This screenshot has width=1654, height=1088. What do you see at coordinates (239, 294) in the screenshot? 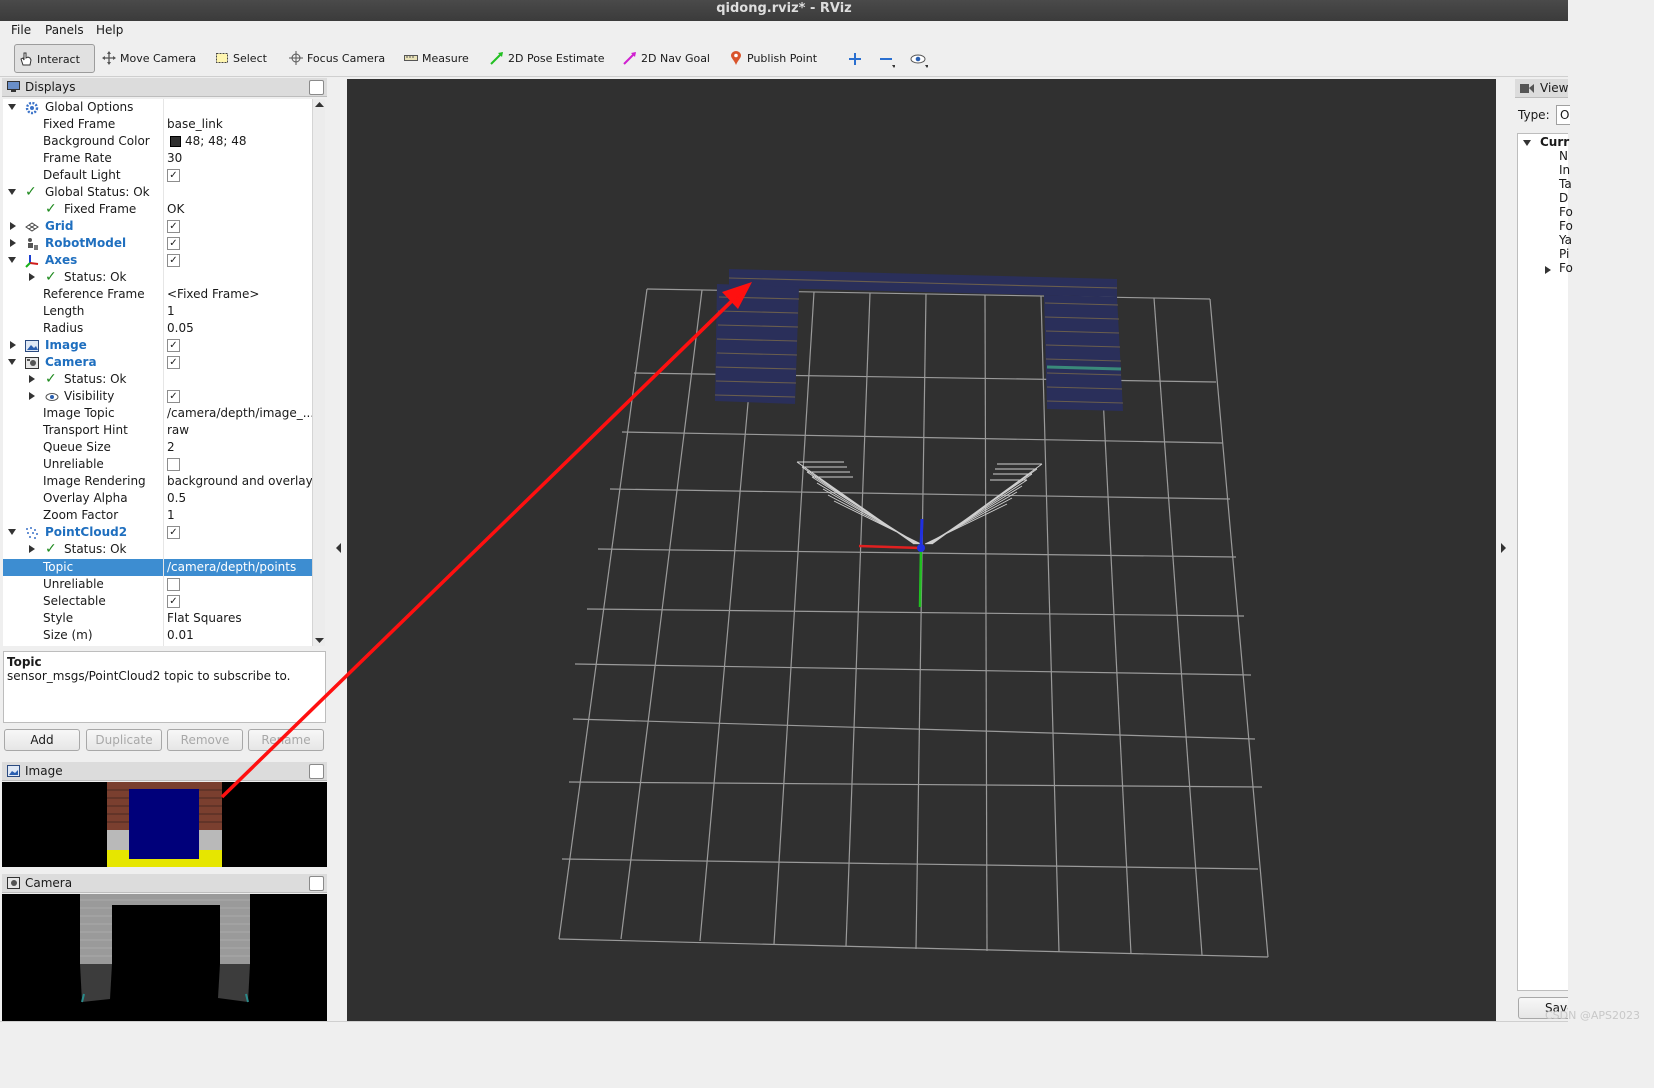
I see `tree-value: <Fixed Frame>` at bounding box center [239, 294].